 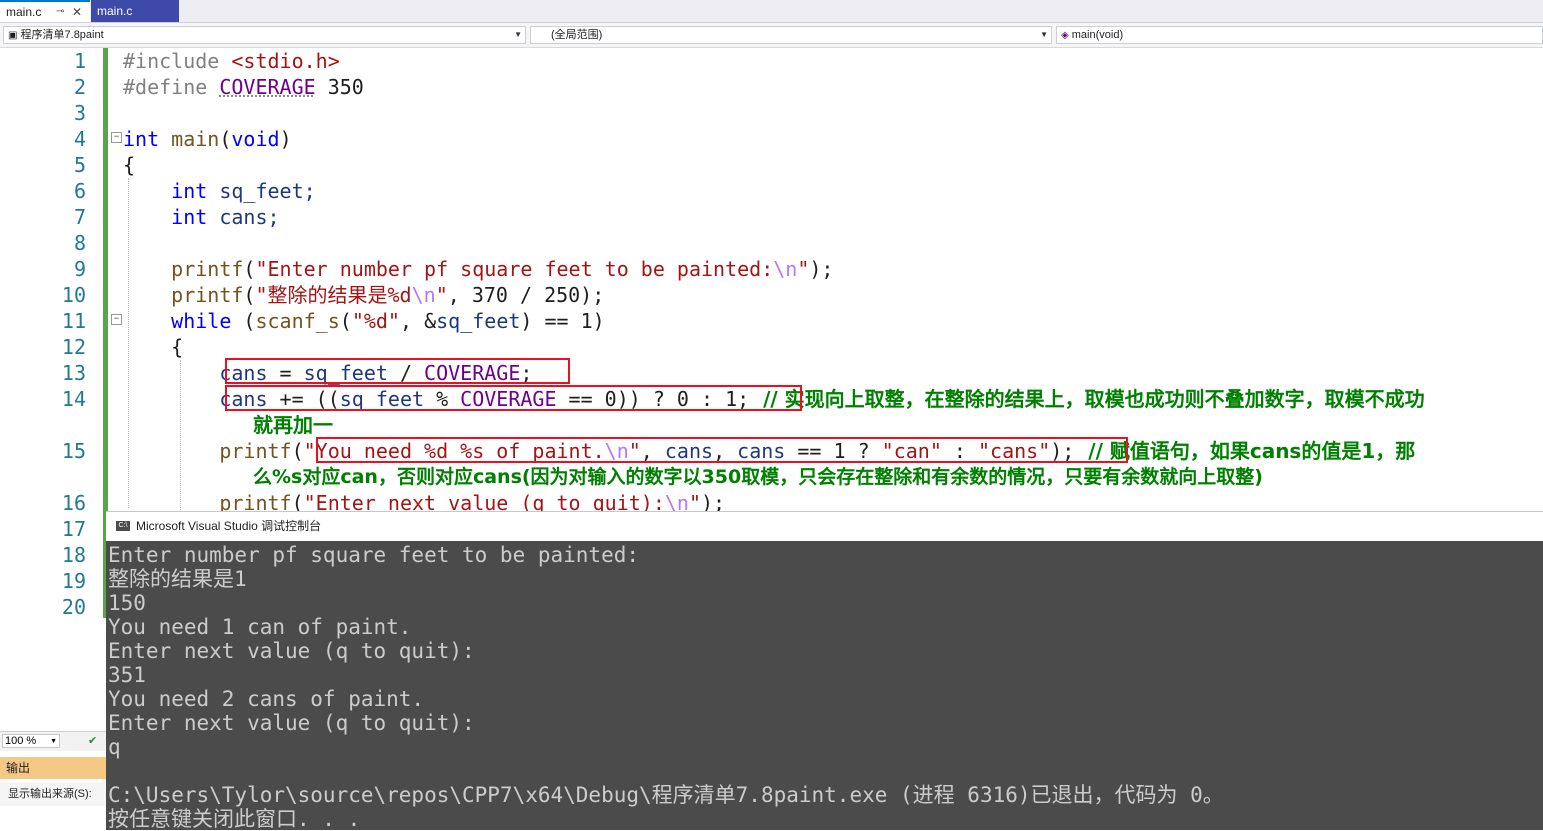 I want to click on output-source-row: 显示输出来源(S):, so click(x=53, y=794).